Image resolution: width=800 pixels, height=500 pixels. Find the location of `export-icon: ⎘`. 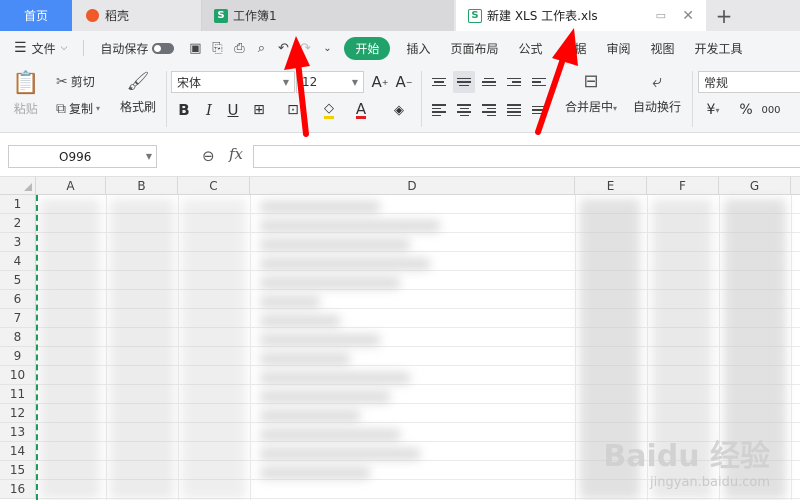

export-icon: ⎘ is located at coordinates (217, 48).